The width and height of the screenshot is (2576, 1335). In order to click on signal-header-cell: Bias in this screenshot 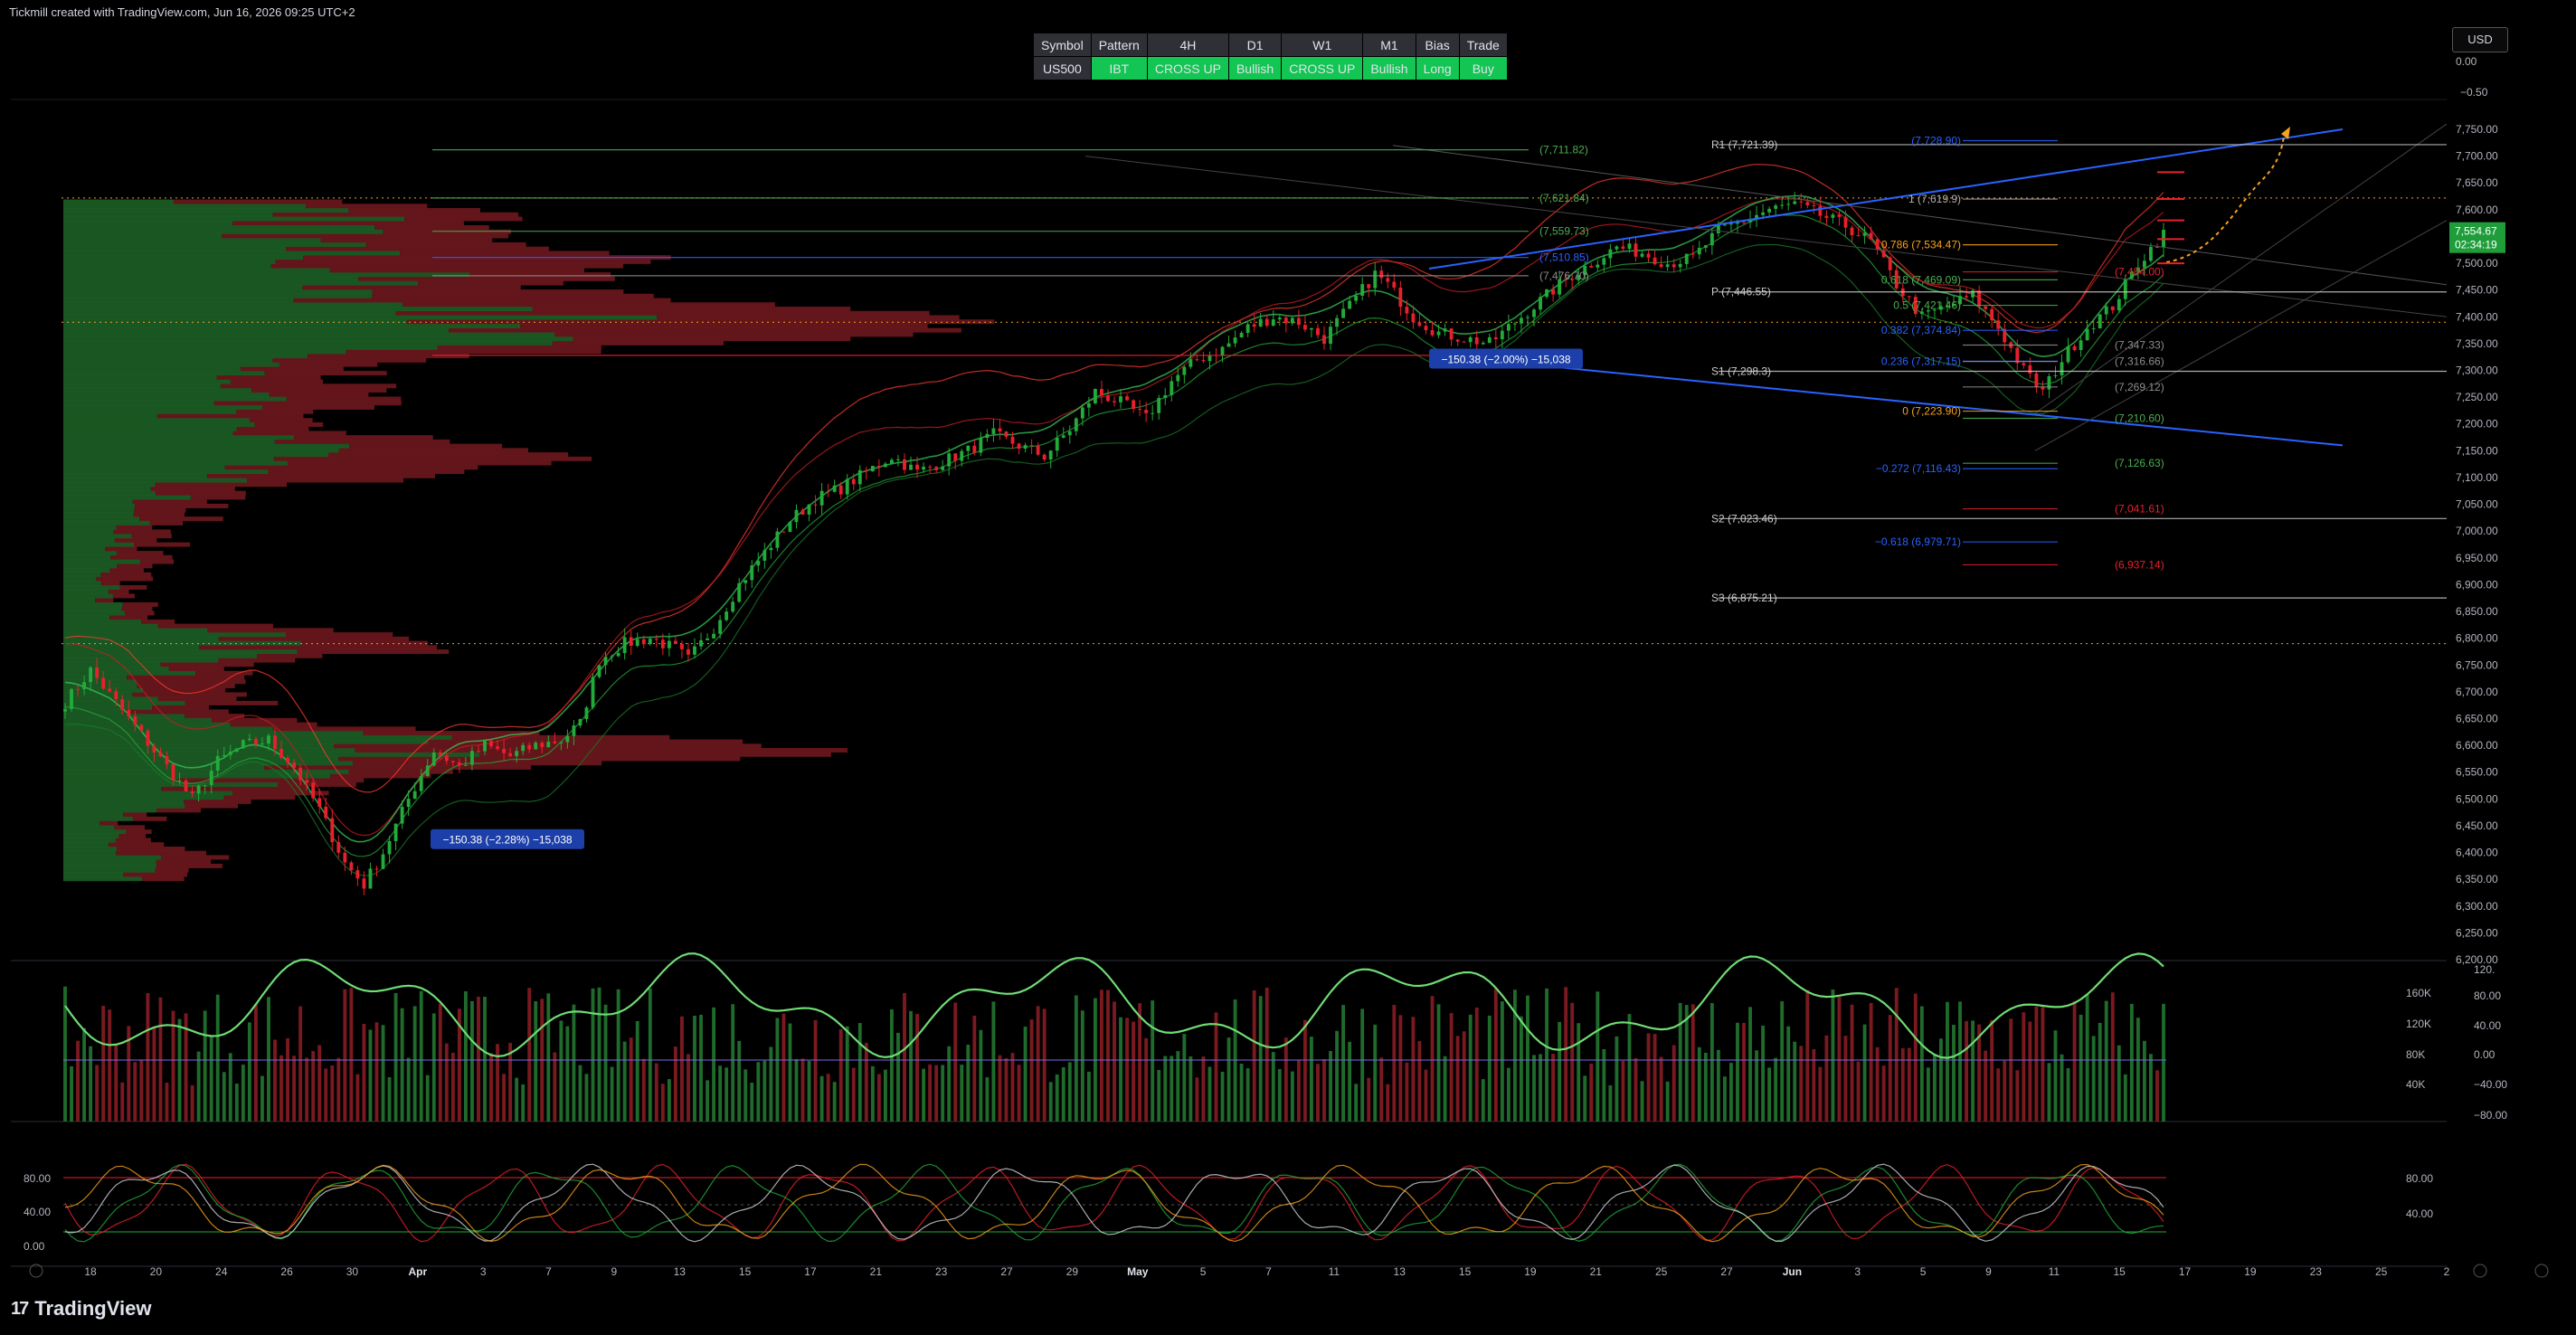, I will do `click(1438, 45)`.